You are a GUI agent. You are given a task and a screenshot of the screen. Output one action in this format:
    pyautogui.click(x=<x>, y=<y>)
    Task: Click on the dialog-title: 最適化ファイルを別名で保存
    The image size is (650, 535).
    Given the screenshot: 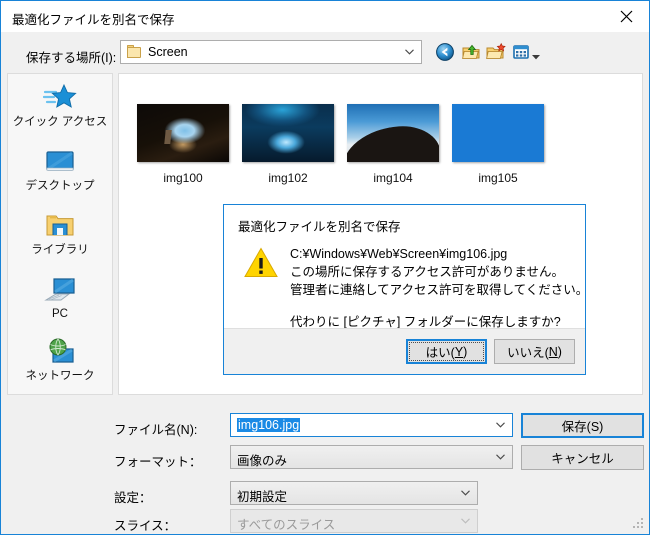 What is the action you would take?
    pyautogui.click(x=319, y=227)
    